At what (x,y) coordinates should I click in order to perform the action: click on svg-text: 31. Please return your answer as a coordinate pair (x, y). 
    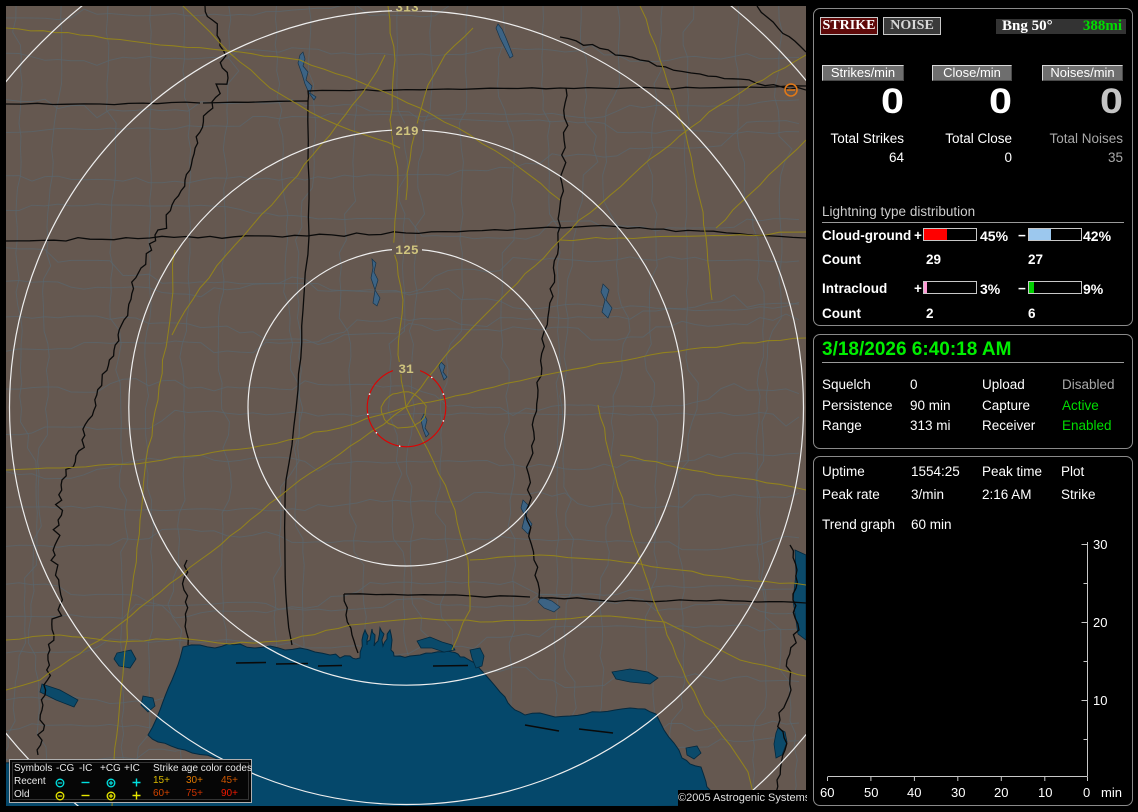
    Looking at the image, I should click on (406, 369).